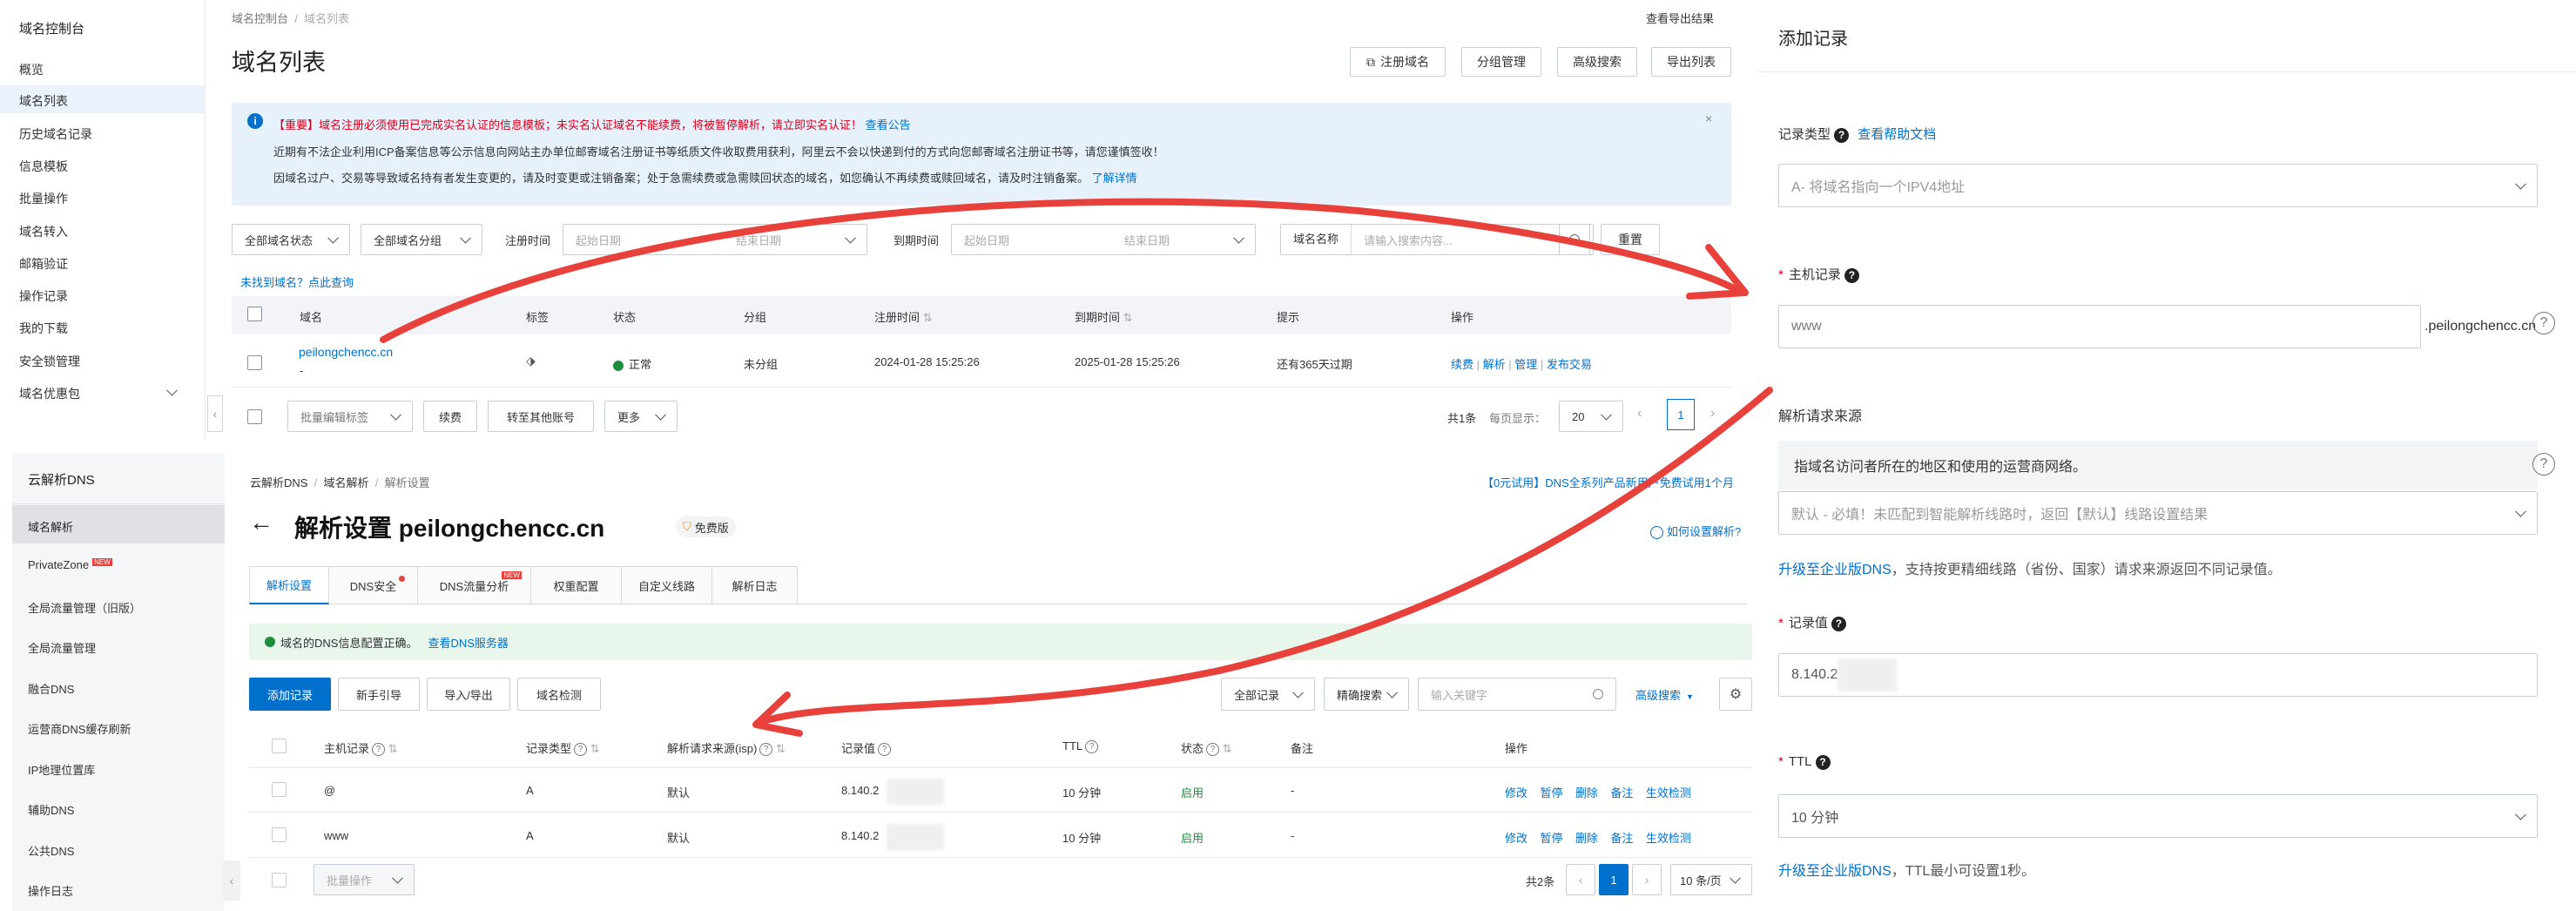 This screenshot has height=911, width=2576. Describe the element at coordinates (1114, 179) in the screenshot. I see `notice-link-details: 了解详情` at that location.